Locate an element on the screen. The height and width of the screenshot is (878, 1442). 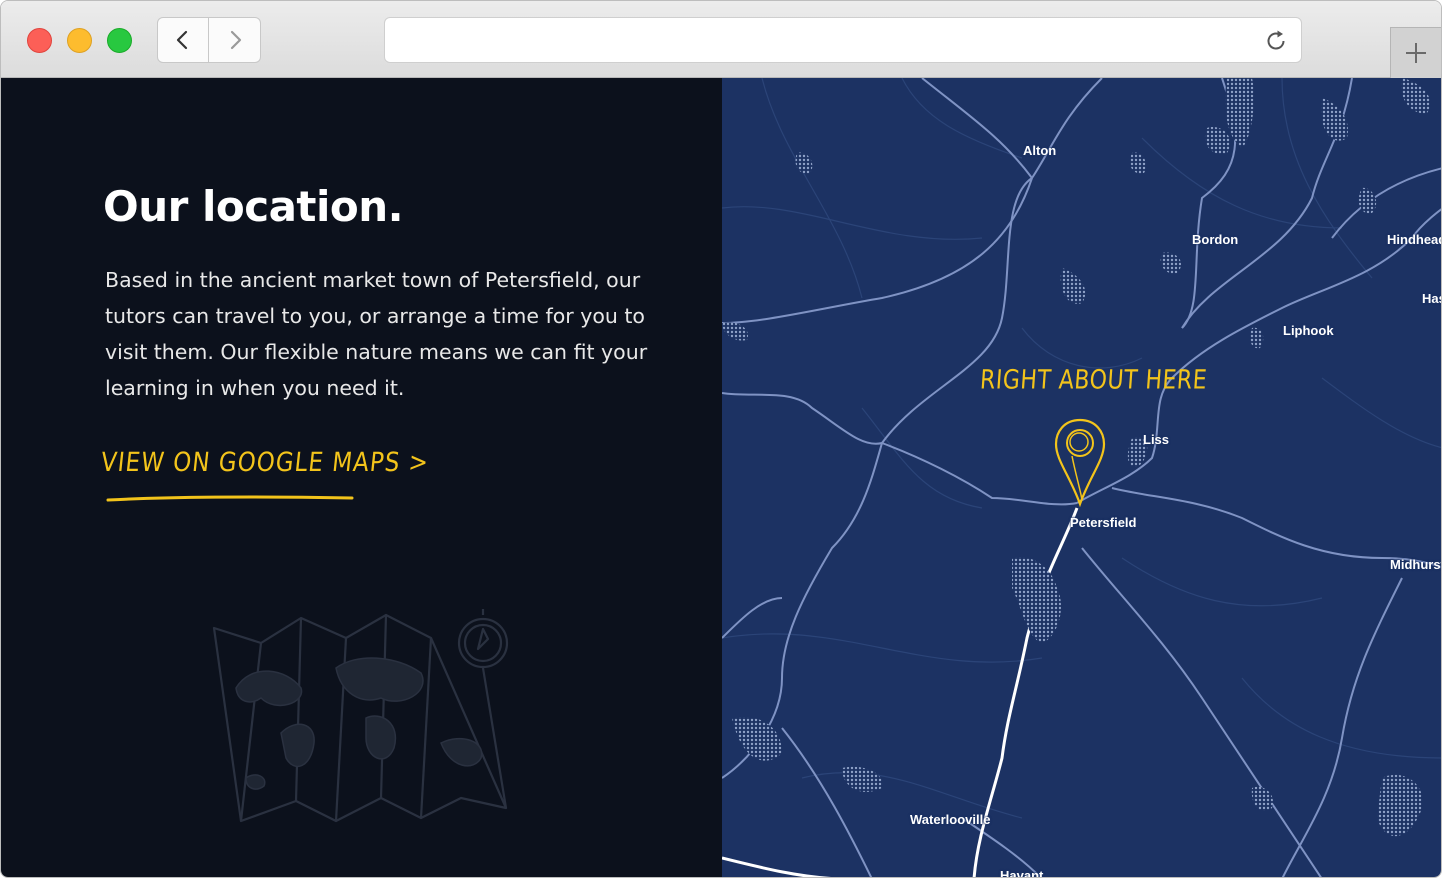
new-tab-button is located at coordinates (1415, 52).